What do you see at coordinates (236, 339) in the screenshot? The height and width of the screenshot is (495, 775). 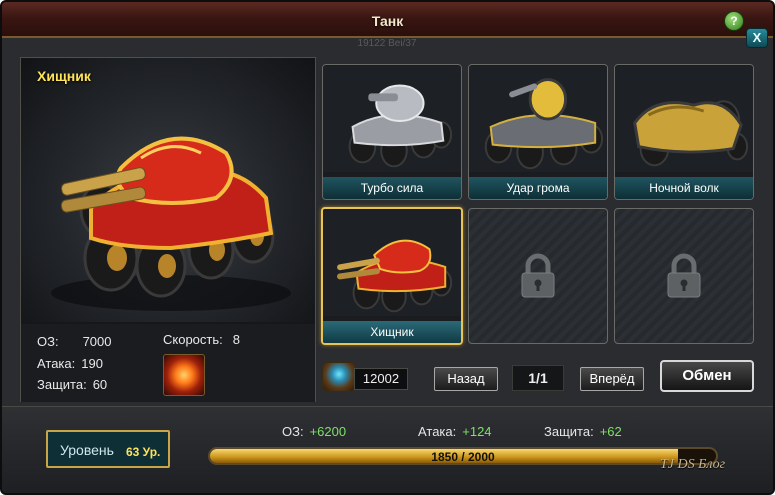 I see `speed-value: 8` at bounding box center [236, 339].